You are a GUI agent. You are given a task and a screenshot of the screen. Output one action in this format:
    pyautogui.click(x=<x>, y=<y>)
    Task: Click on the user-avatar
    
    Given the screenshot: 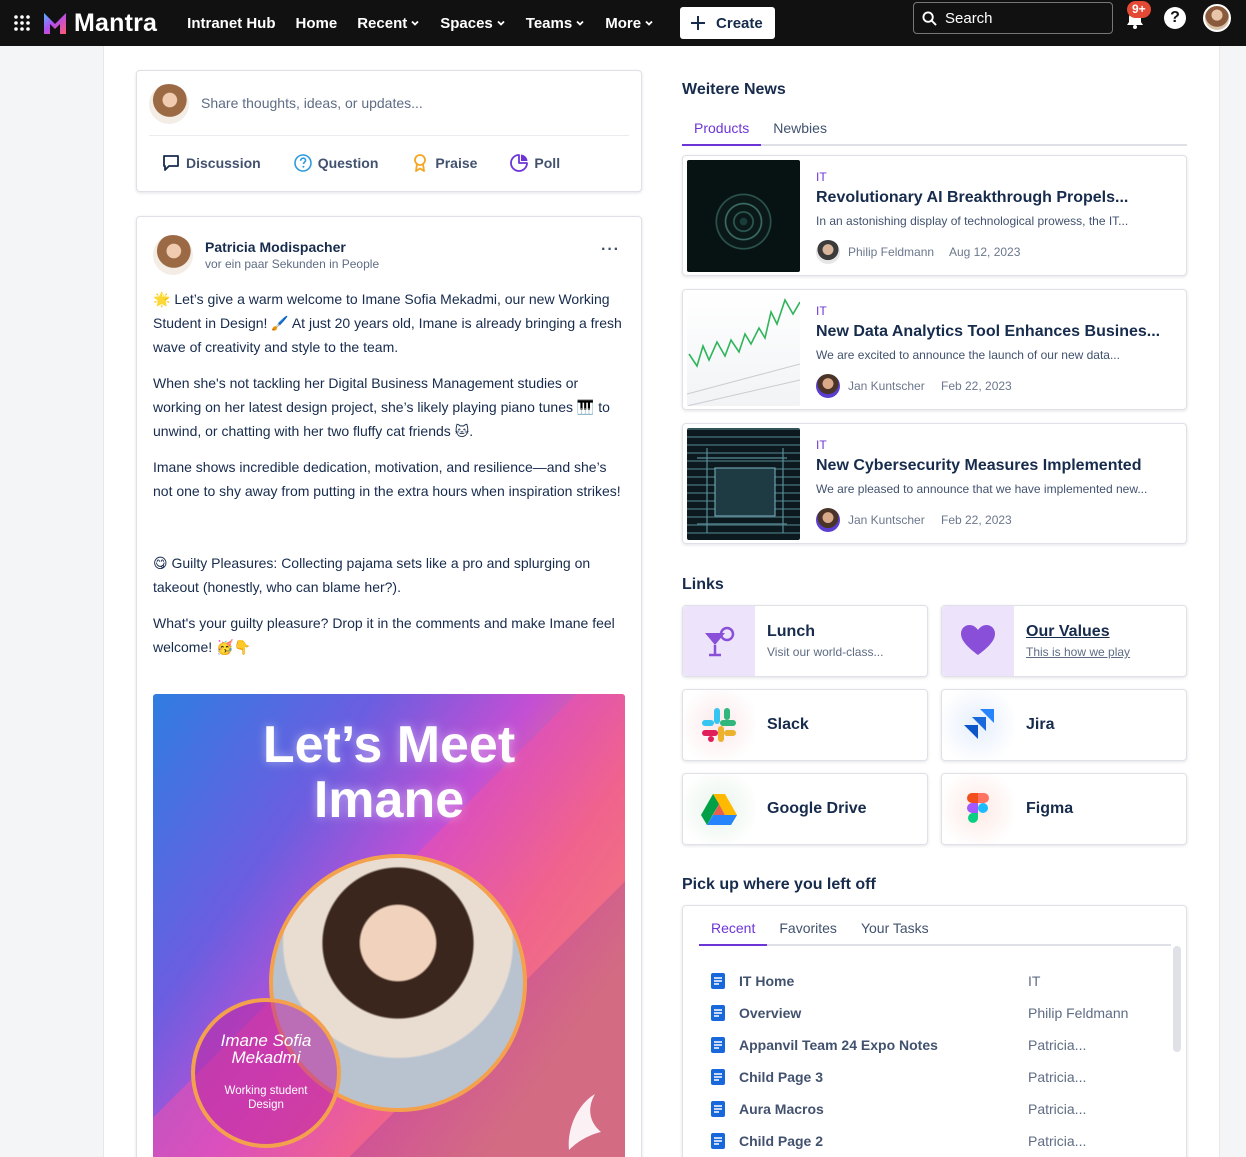 What is the action you would take?
    pyautogui.click(x=1217, y=18)
    